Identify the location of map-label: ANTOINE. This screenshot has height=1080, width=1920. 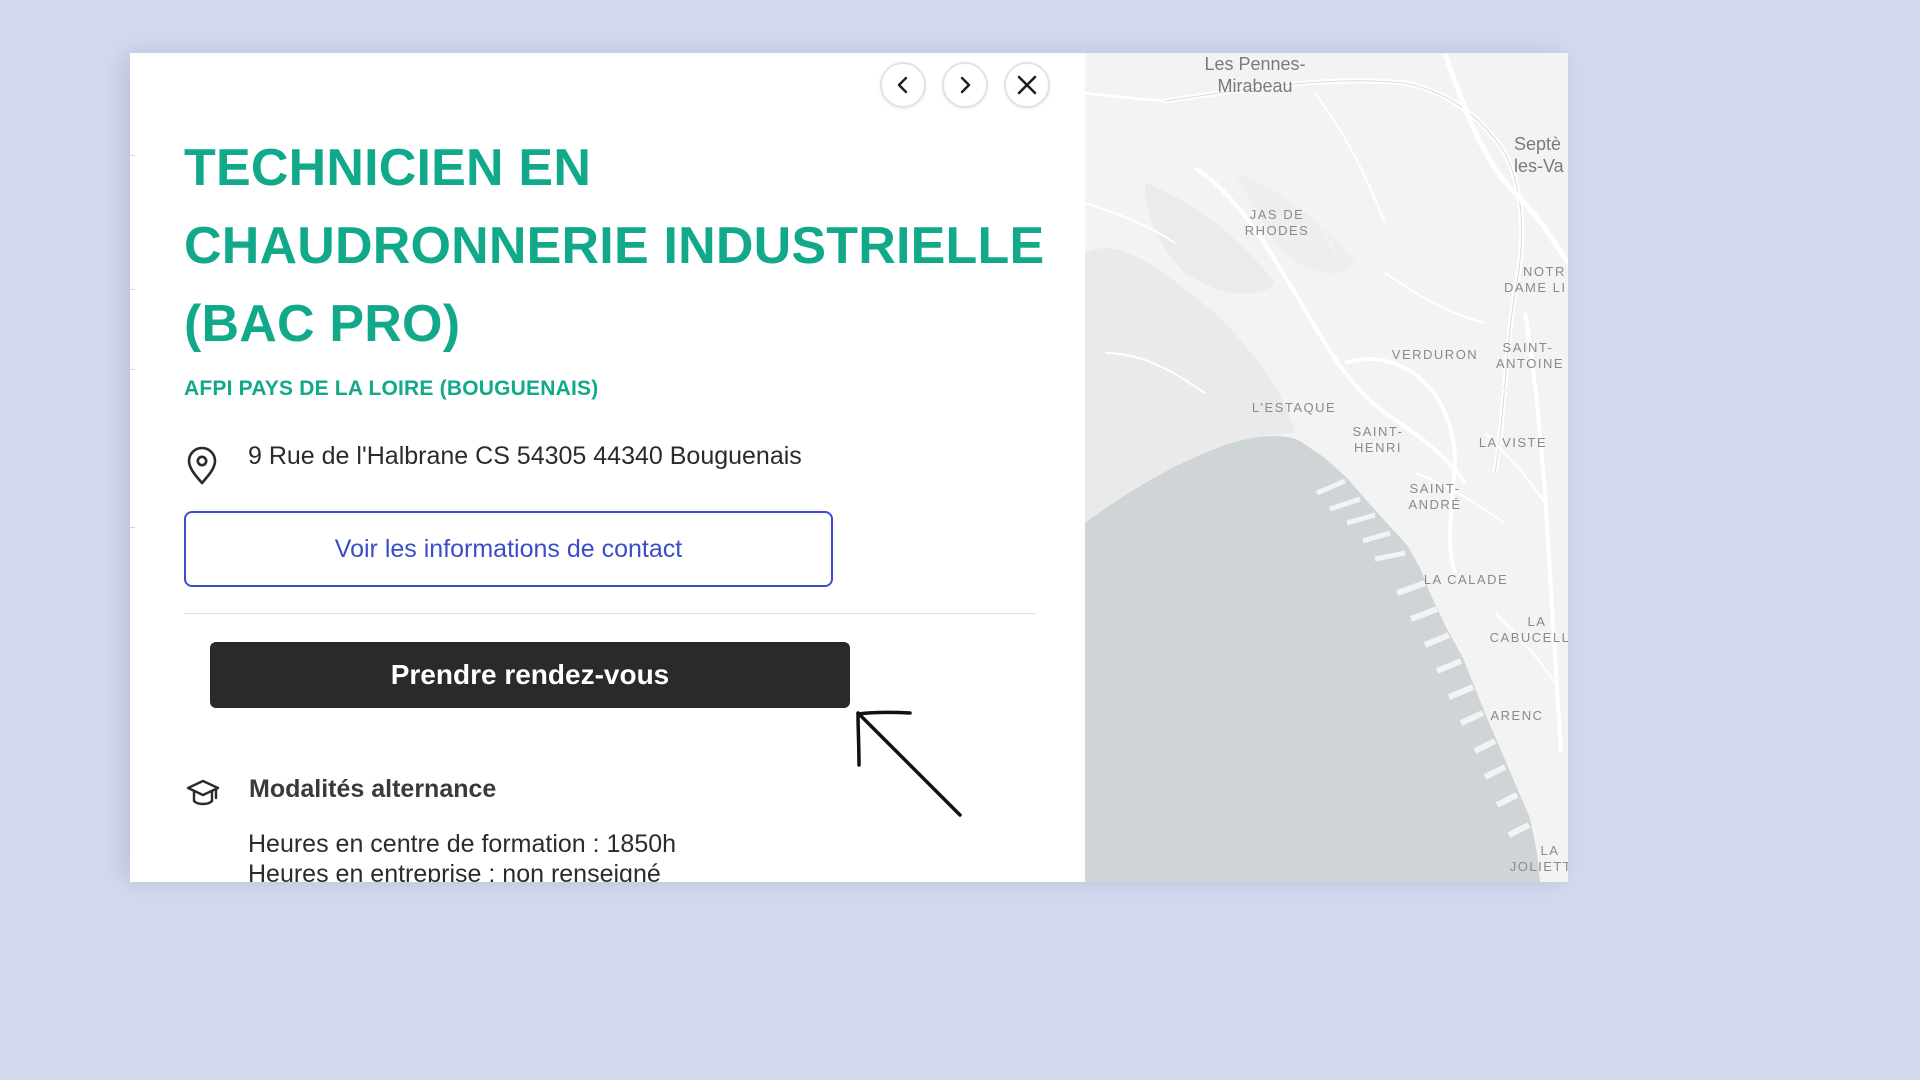
(1530, 363).